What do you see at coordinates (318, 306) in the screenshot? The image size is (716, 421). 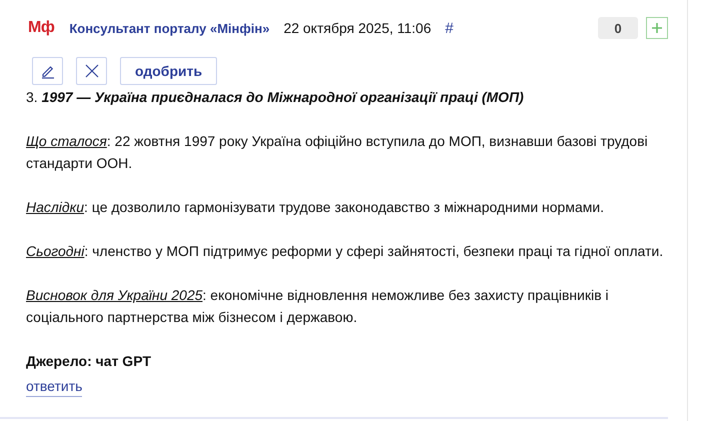 I see `comment-paragraph: Висновок для України 2025: економічне відновлення неможливе без захисту працівників і соціального партнерства між бізнесом і державою.` at bounding box center [318, 306].